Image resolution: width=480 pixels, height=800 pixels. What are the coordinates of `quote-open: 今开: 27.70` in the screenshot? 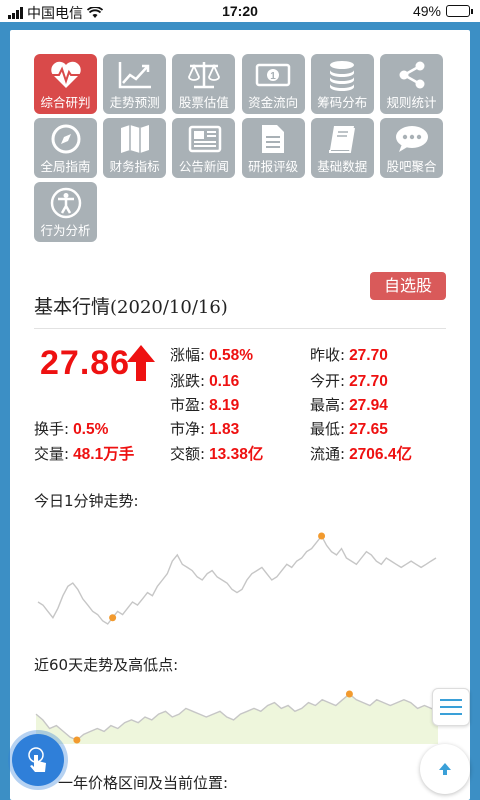 It's located at (349, 380).